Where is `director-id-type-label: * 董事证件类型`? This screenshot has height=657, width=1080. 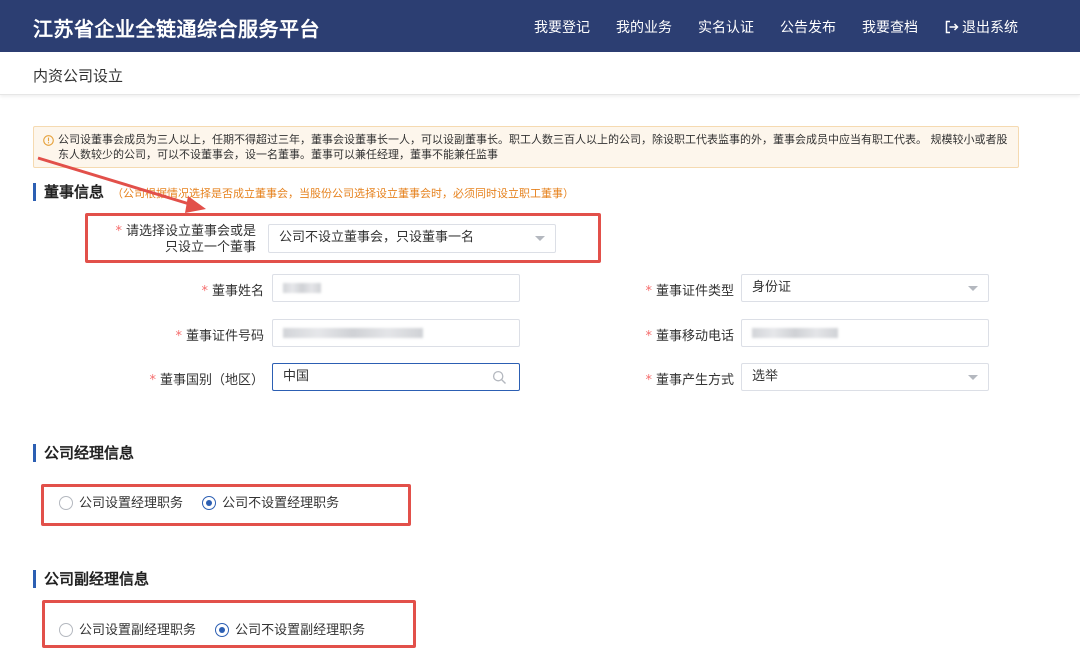 director-id-type-label: * 董事证件类型 is located at coordinates (689, 291).